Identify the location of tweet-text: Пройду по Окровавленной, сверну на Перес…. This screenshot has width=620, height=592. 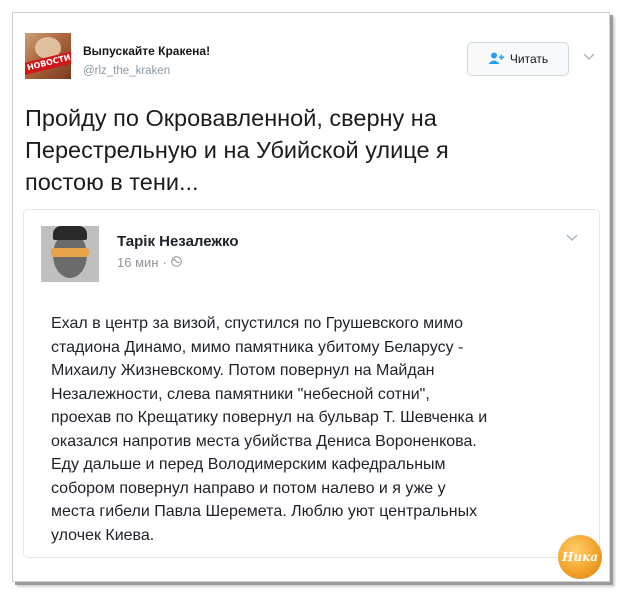
(305, 150).